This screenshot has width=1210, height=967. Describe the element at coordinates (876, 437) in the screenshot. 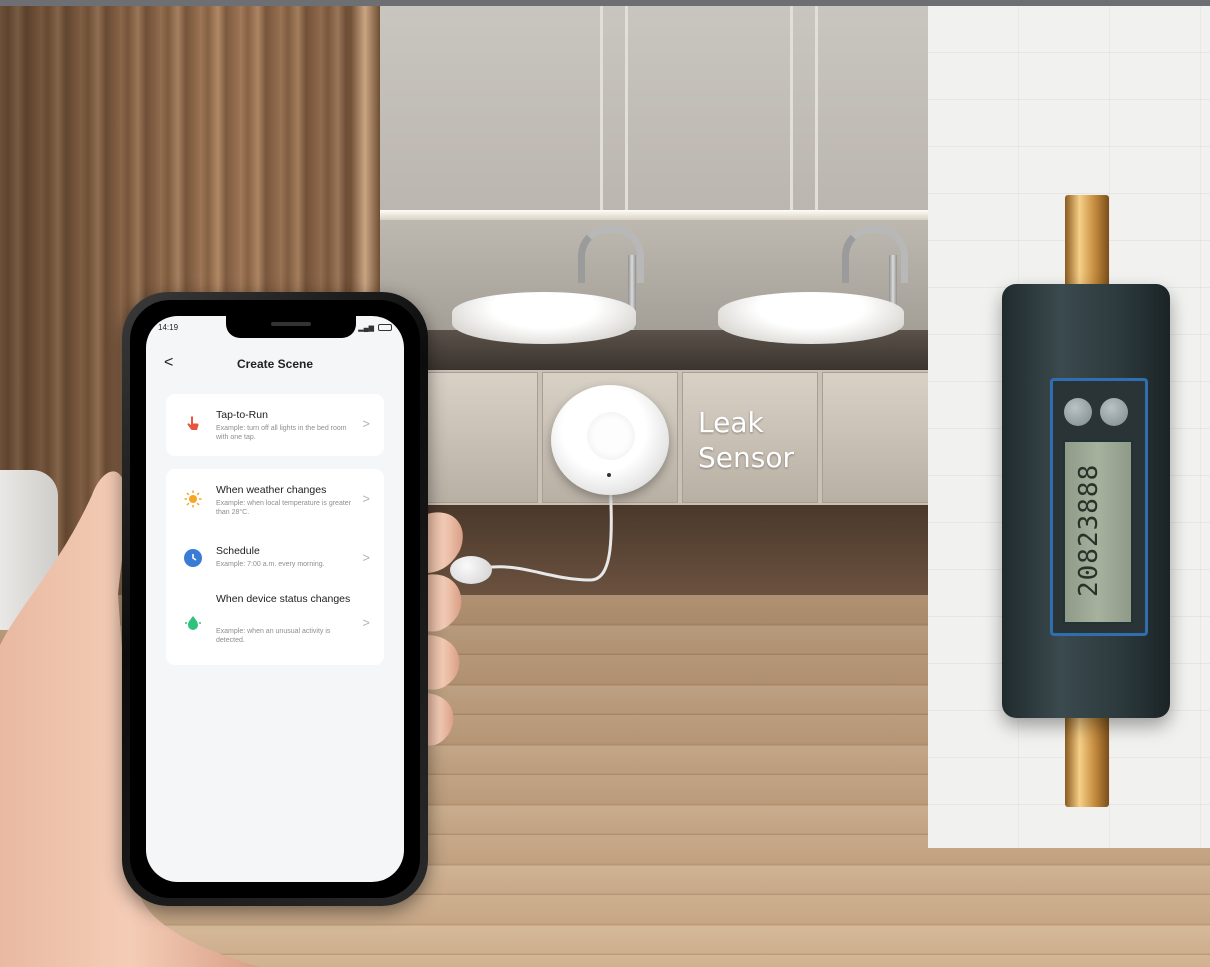

I see `cabinet-door` at that location.